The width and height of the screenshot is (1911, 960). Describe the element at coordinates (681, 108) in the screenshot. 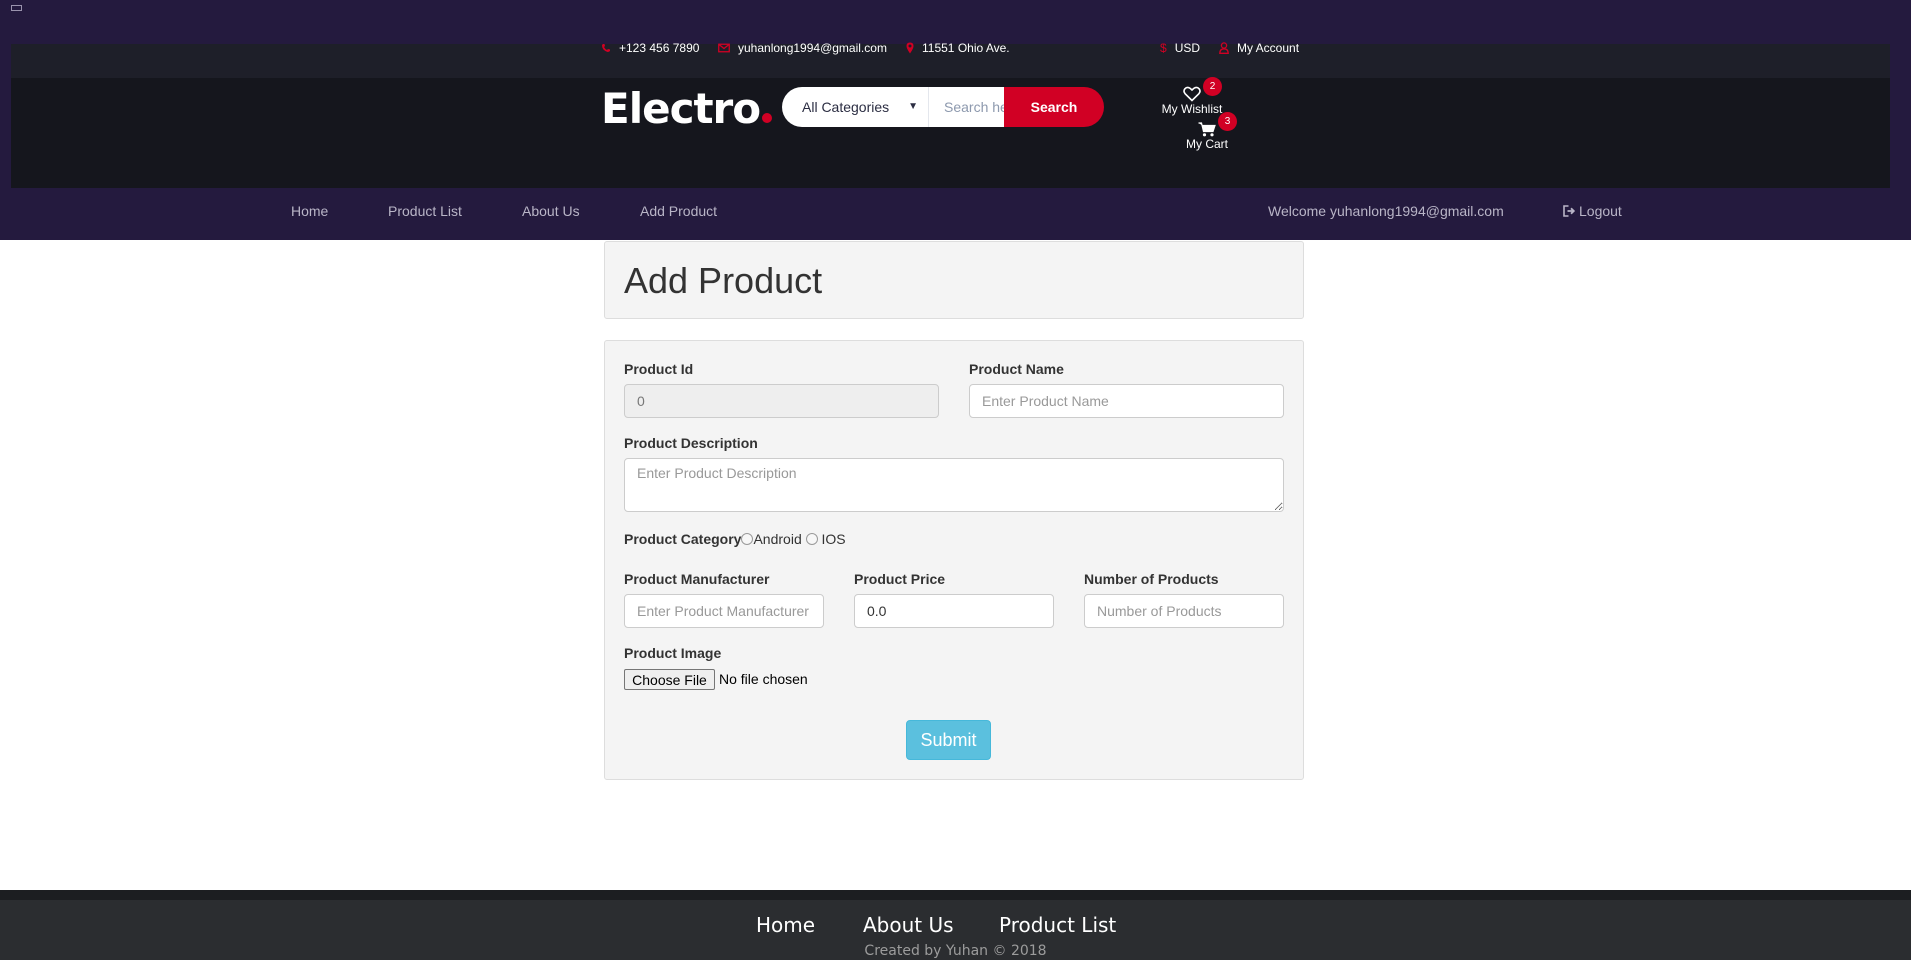

I see `logo-text: Electro` at that location.